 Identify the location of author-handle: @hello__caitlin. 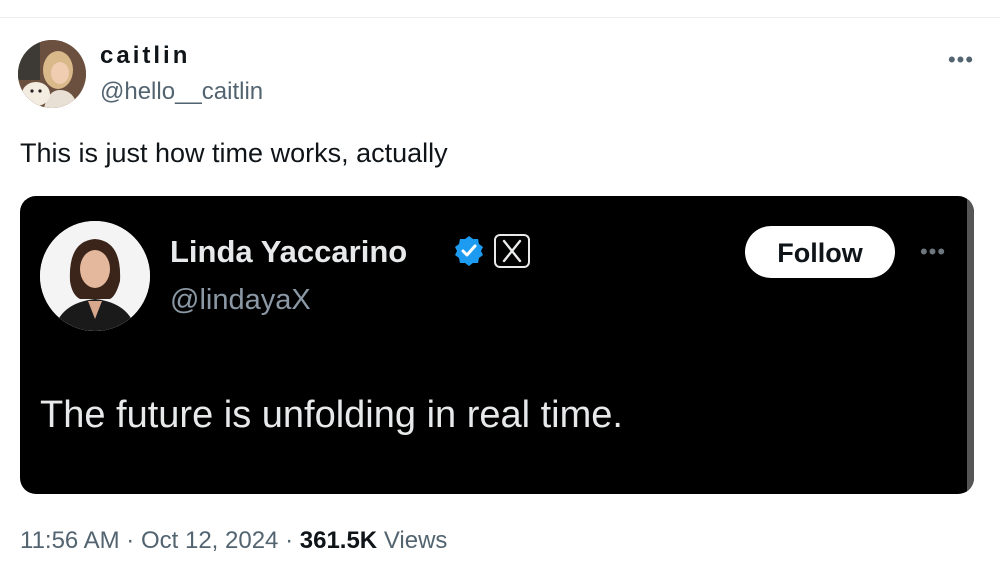
(181, 92).